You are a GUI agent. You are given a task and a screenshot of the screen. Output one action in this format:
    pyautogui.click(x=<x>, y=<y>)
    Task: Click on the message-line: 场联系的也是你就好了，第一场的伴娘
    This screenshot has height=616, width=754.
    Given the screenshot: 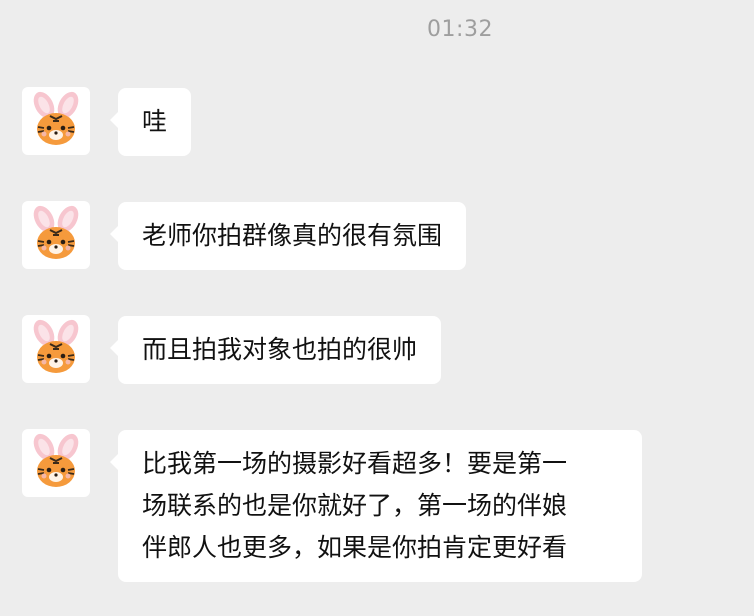 What is the action you would take?
    pyautogui.click(x=355, y=505)
    